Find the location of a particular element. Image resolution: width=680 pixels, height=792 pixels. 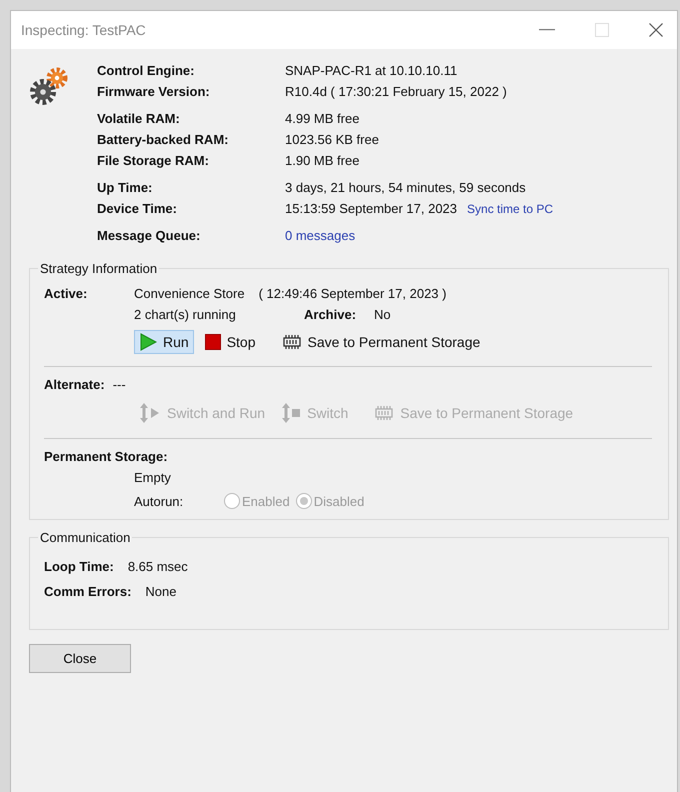

field-label: Device Time: is located at coordinates (137, 208).